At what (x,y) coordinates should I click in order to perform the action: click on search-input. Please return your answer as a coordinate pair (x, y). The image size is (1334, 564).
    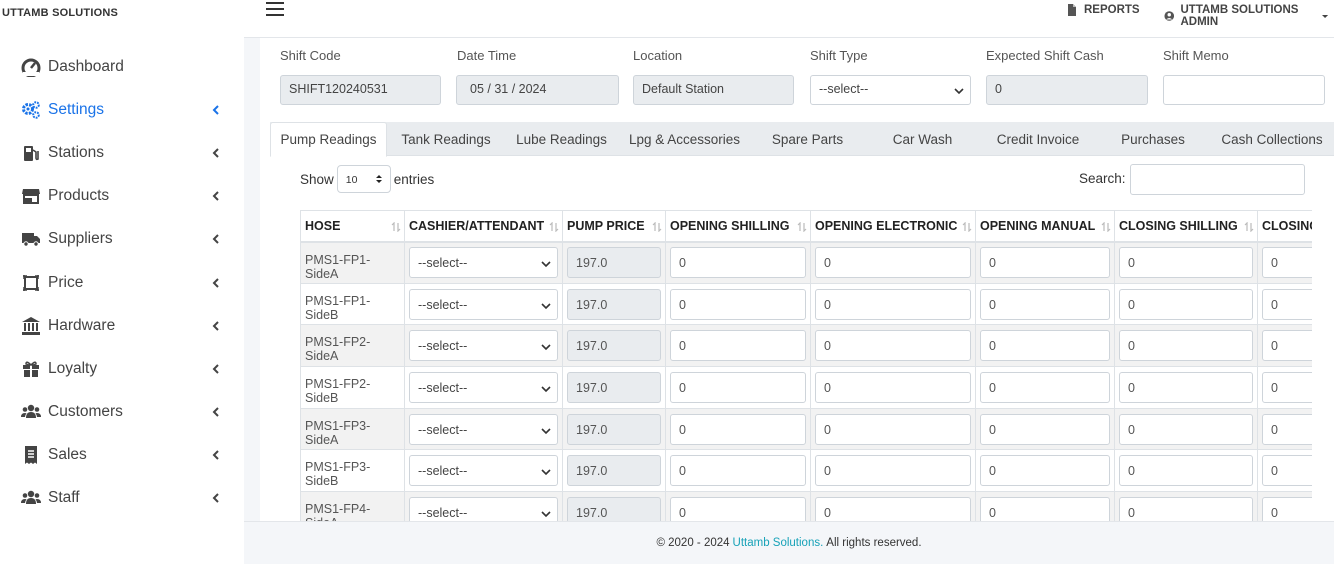
    Looking at the image, I should click on (1217, 179).